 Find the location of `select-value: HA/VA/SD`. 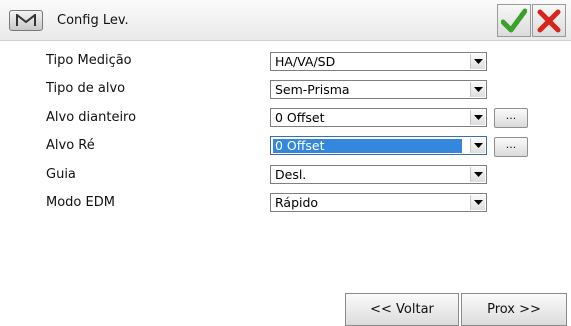

select-value: HA/VA/SD is located at coordinates (305, 61).